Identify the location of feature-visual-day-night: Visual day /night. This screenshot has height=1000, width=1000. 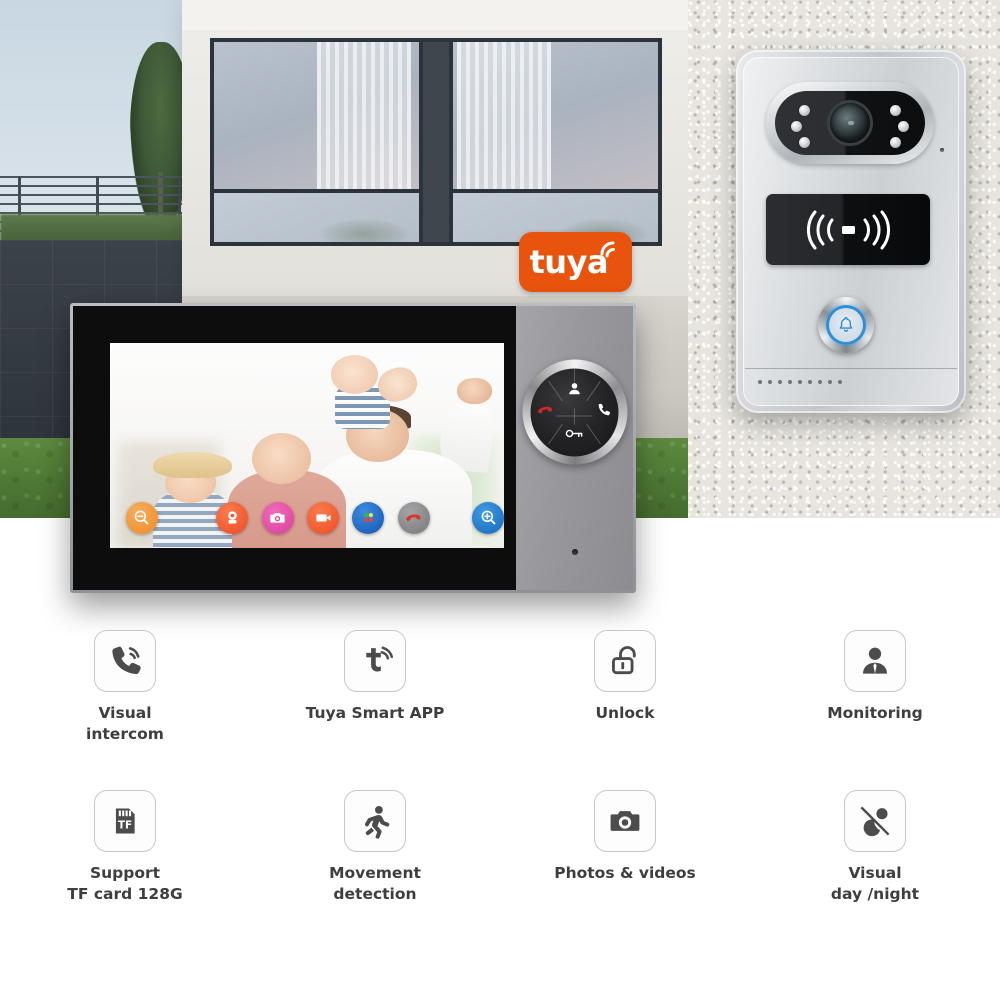
(875, 847).